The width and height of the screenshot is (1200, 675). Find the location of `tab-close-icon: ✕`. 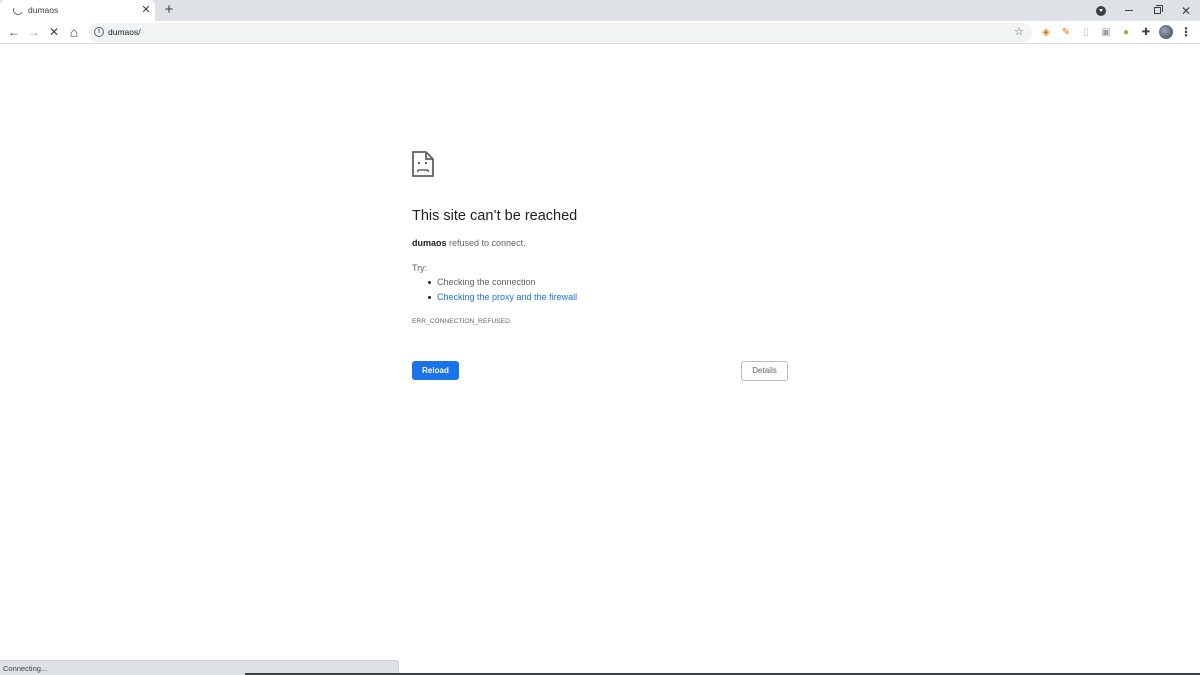

tab-close-icon: ✕ is located at coordinates (146, 10).